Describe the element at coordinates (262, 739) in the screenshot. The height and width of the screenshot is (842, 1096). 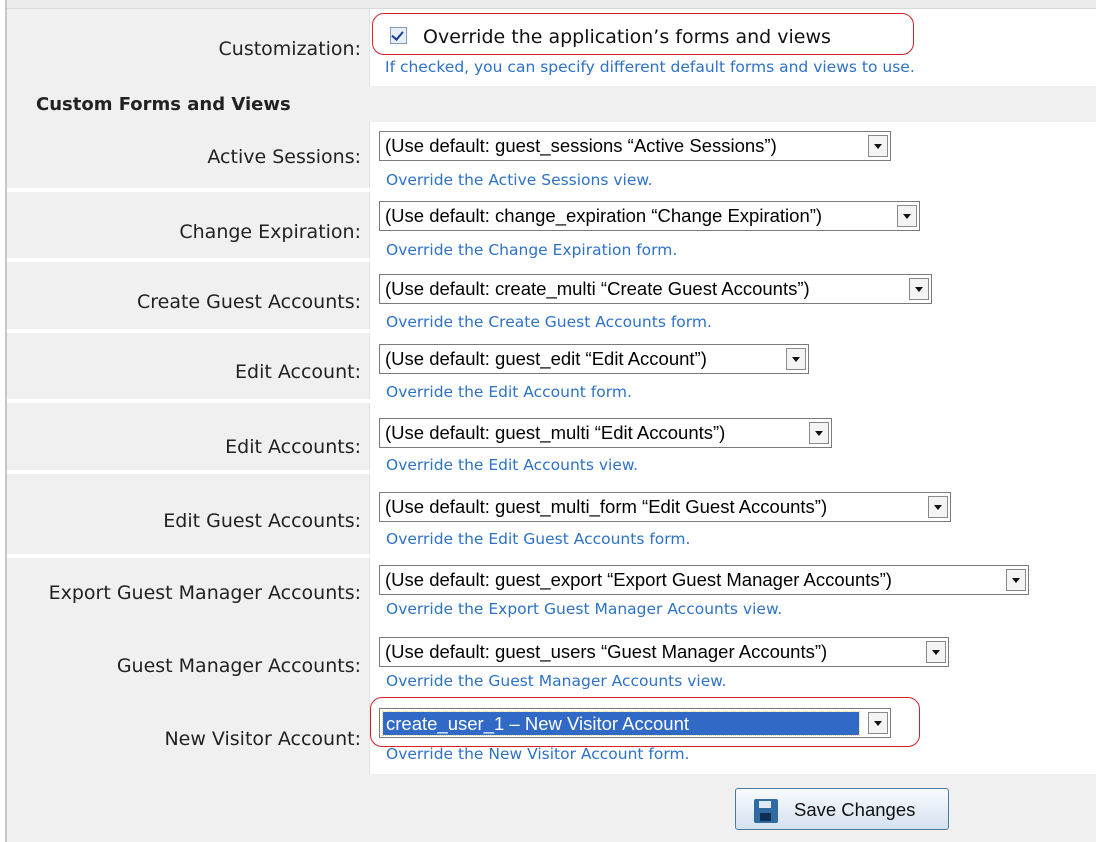
I see `row-label: New Visitor Account:` at that location.